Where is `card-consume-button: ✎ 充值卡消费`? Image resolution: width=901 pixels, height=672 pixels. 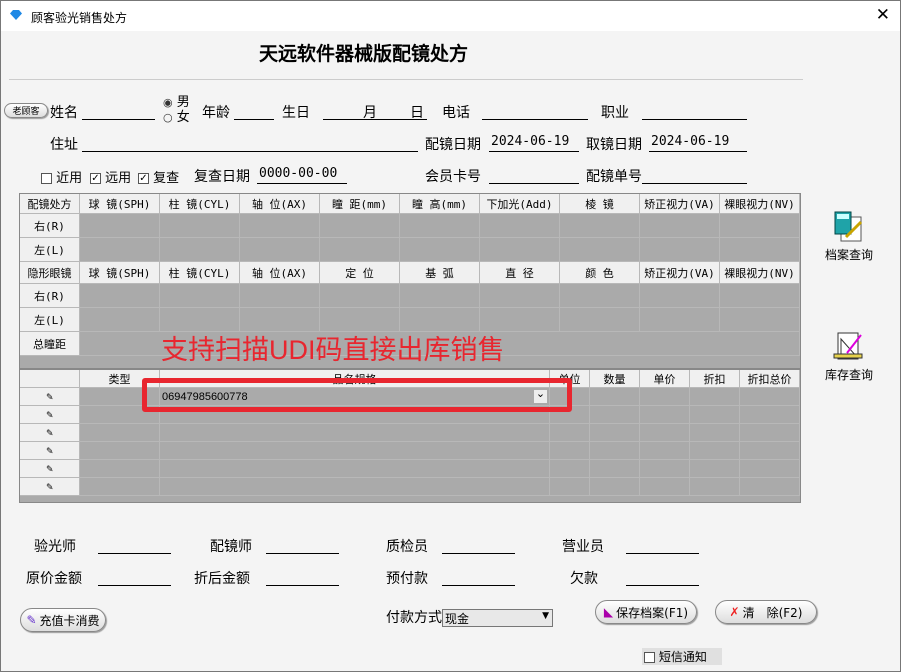 card-consume-button: ✎ 充值卡消费 is located at coordinates (63, 620).